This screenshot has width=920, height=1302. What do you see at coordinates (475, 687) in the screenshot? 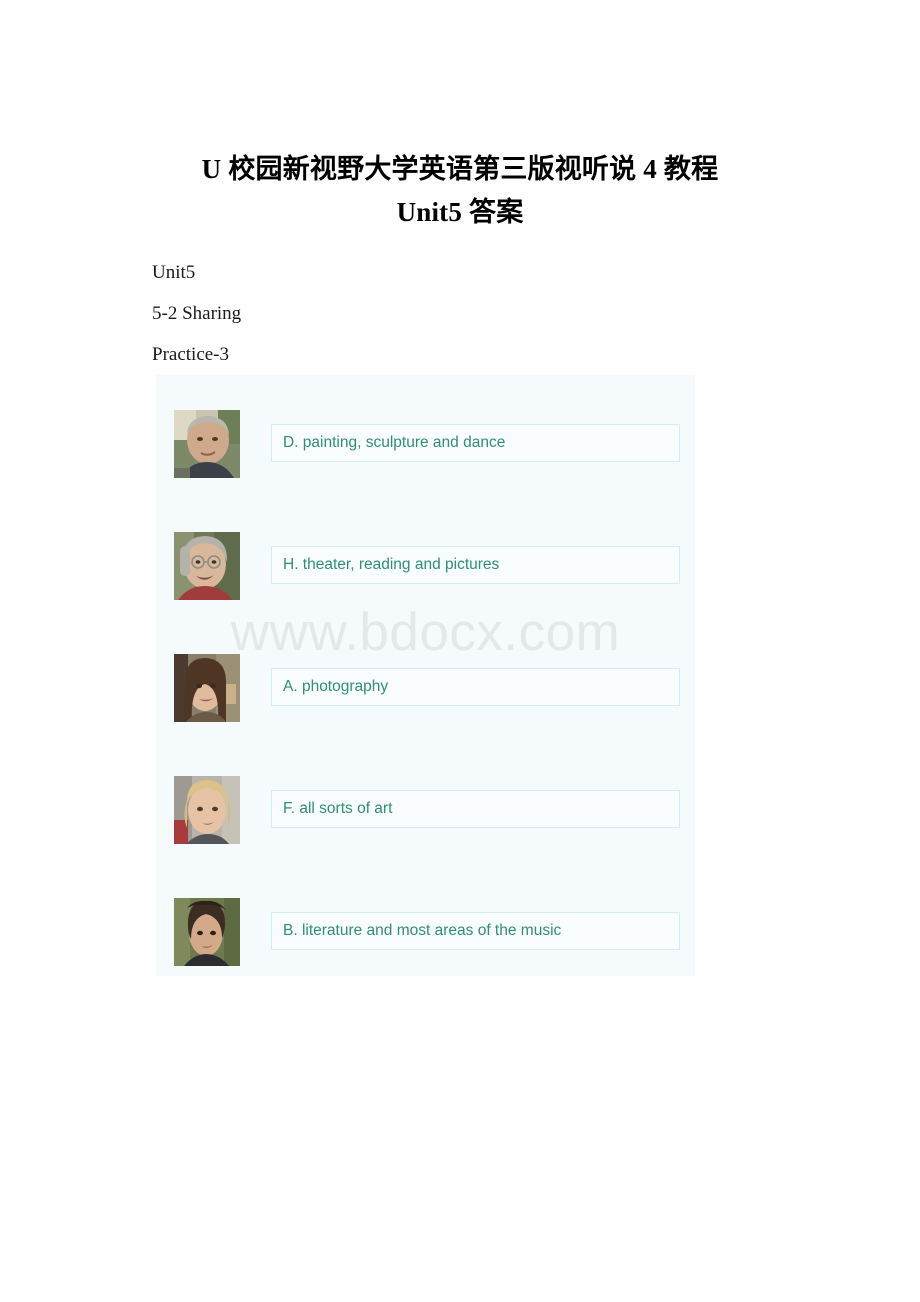
I see `answer-box: A. photography` at bounding box center [475, 687].